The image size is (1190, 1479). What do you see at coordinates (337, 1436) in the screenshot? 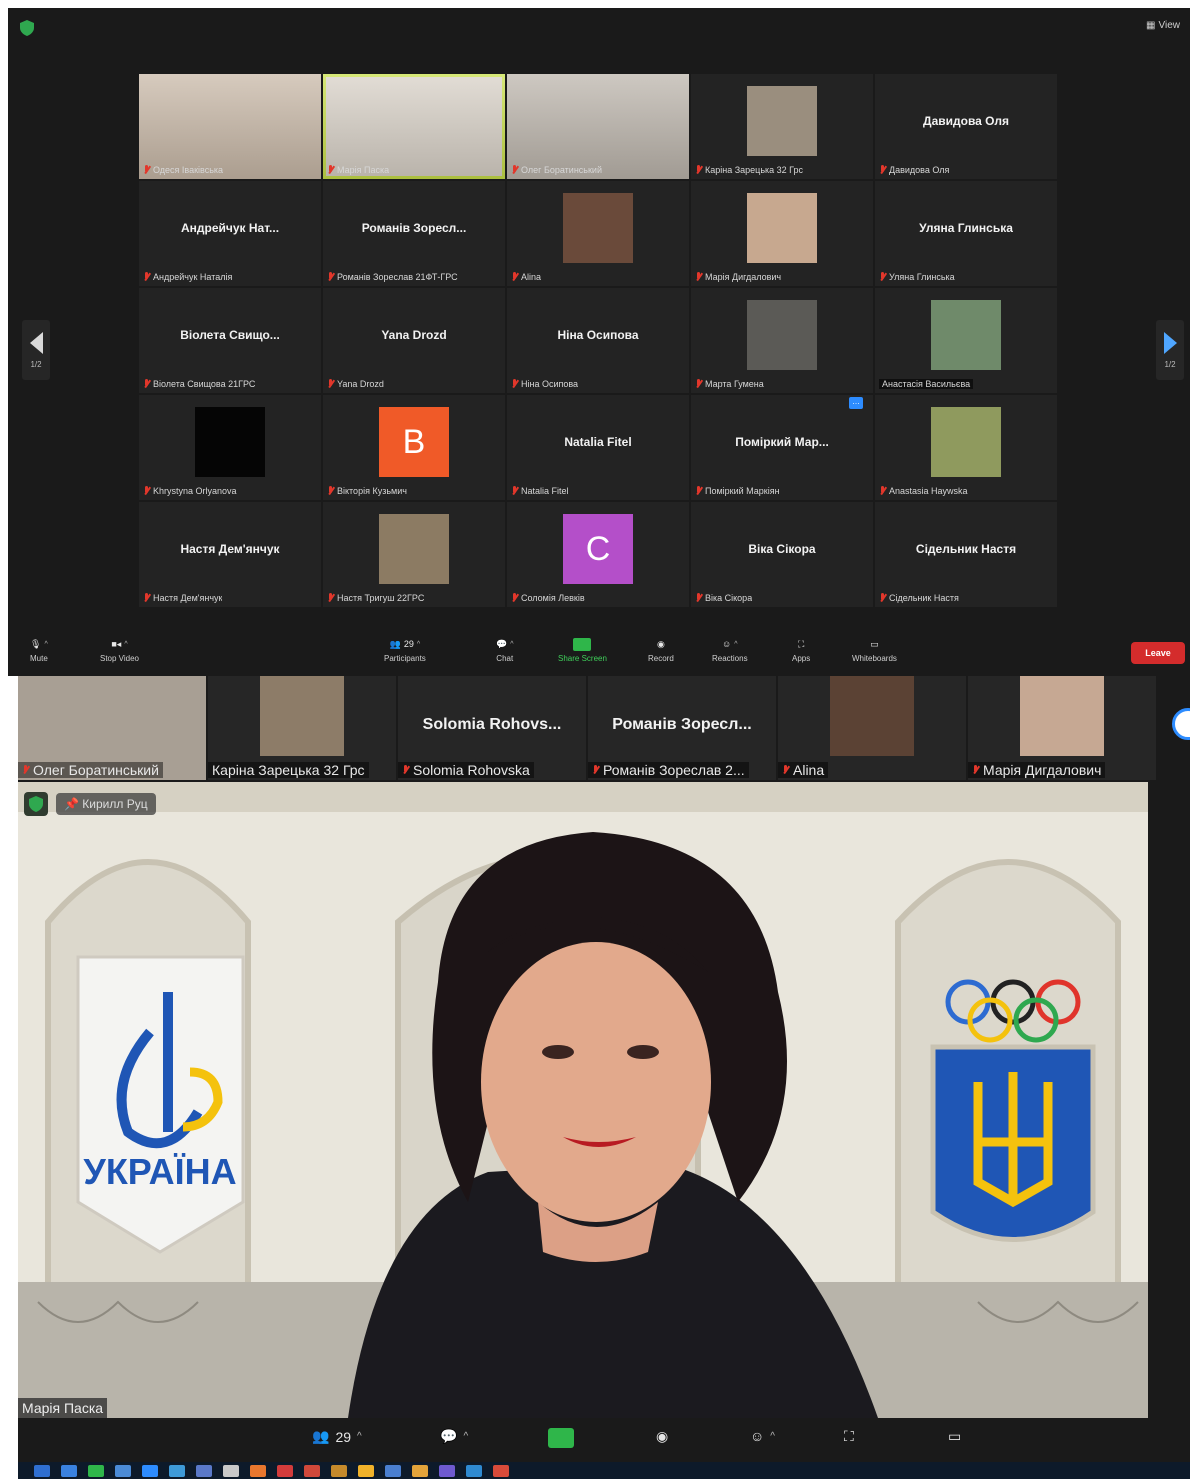
I see `participants-button: 👥 29 ^` at bounding box center [337, 1436].